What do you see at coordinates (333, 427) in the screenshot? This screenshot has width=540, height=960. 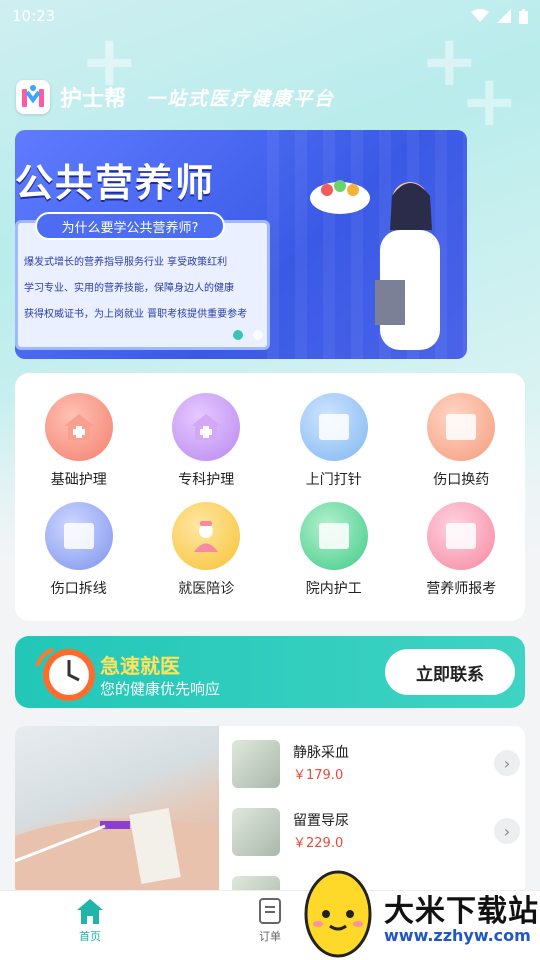 I see `injection-photo-icon` at bounding box center [333, 427].